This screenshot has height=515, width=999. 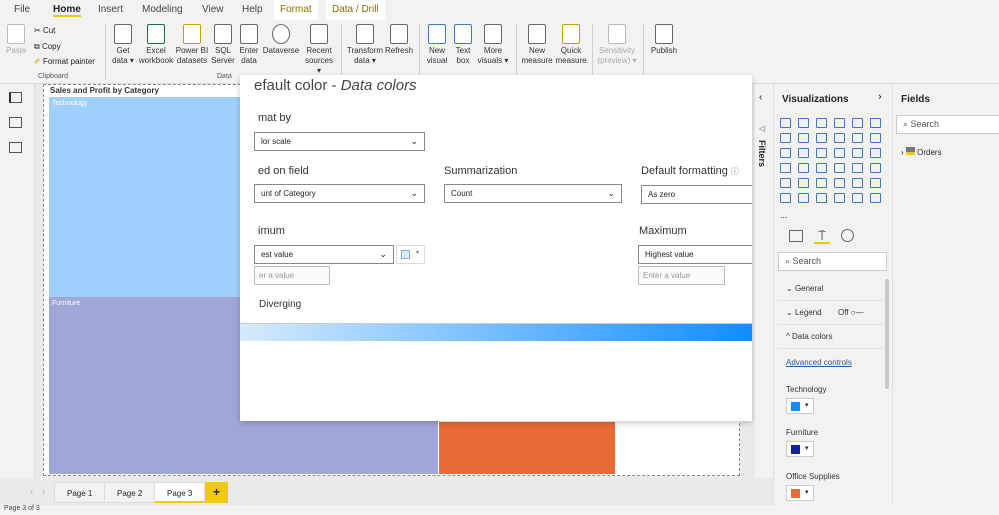 What do you see at coordinates (437, 45) in the screenshot?
I see `new-visual-button: New visual` at bounding box center [437, 45].